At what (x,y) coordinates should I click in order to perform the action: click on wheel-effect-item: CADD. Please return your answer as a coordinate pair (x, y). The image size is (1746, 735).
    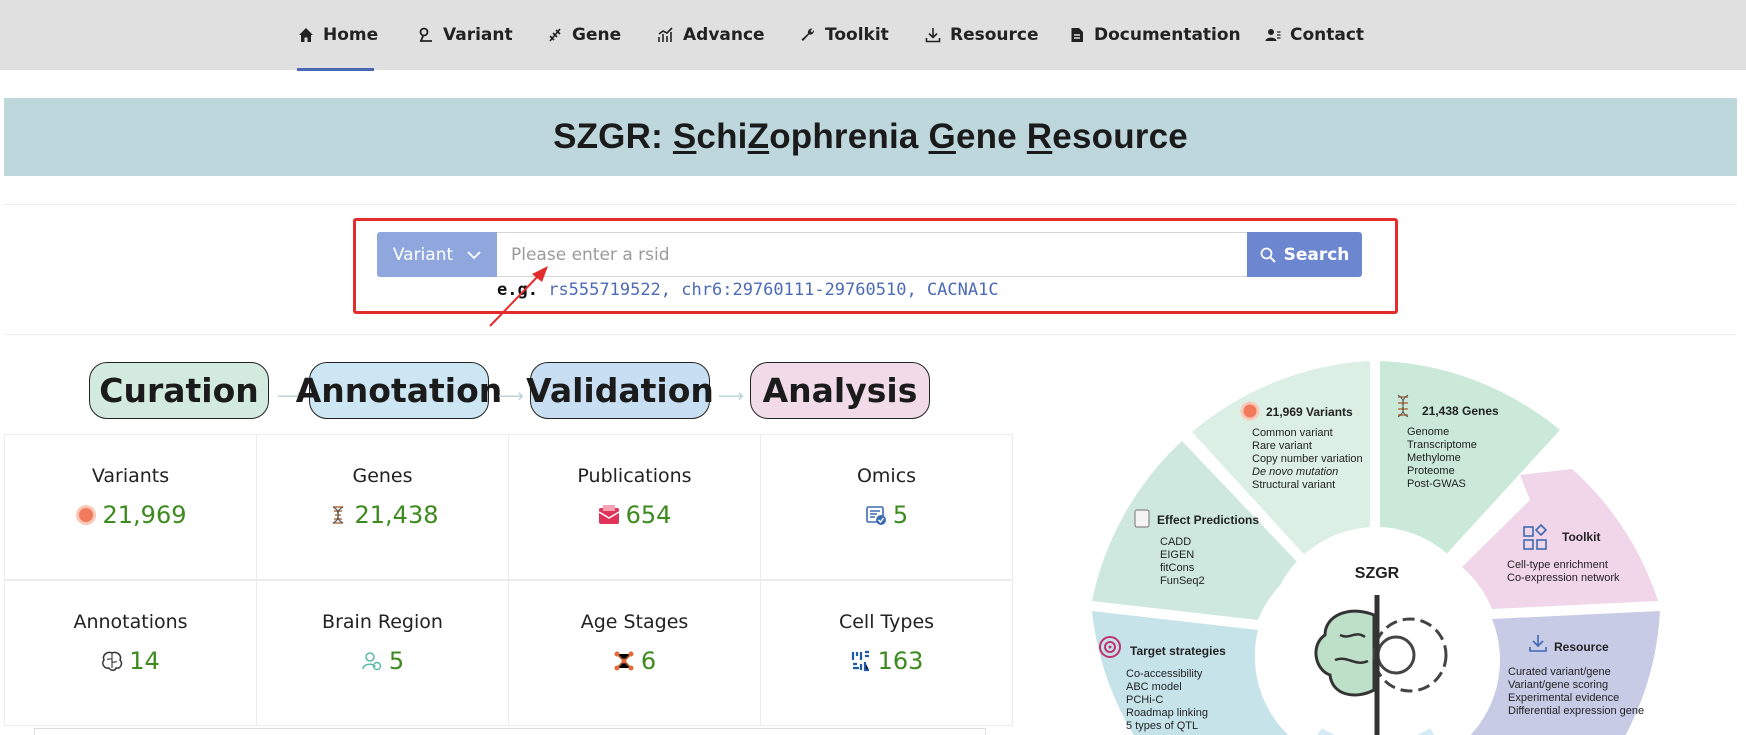
    Looking at the image, I should click on (1175, 542).